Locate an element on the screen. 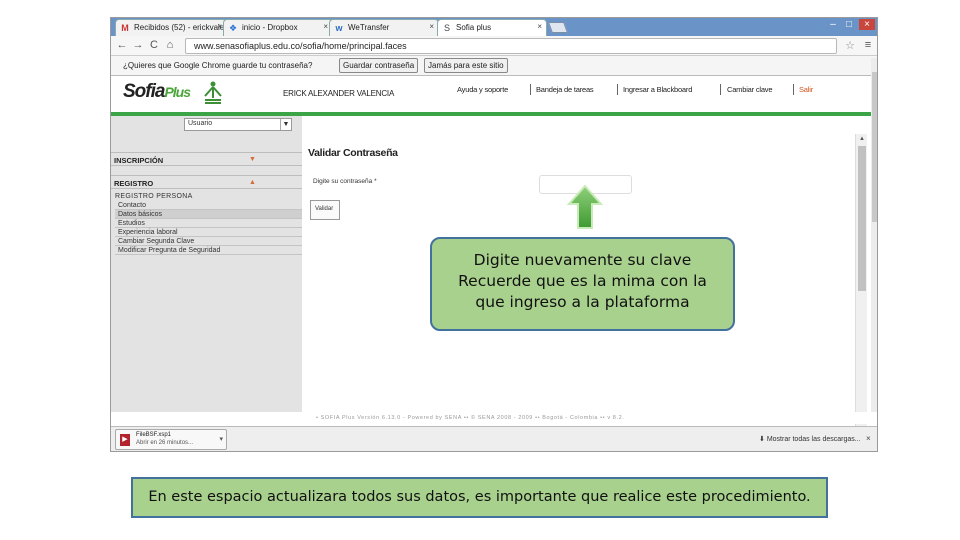 This screenshot has height=540, width=960. window-scrollbar is located at coordinates (874, 235).